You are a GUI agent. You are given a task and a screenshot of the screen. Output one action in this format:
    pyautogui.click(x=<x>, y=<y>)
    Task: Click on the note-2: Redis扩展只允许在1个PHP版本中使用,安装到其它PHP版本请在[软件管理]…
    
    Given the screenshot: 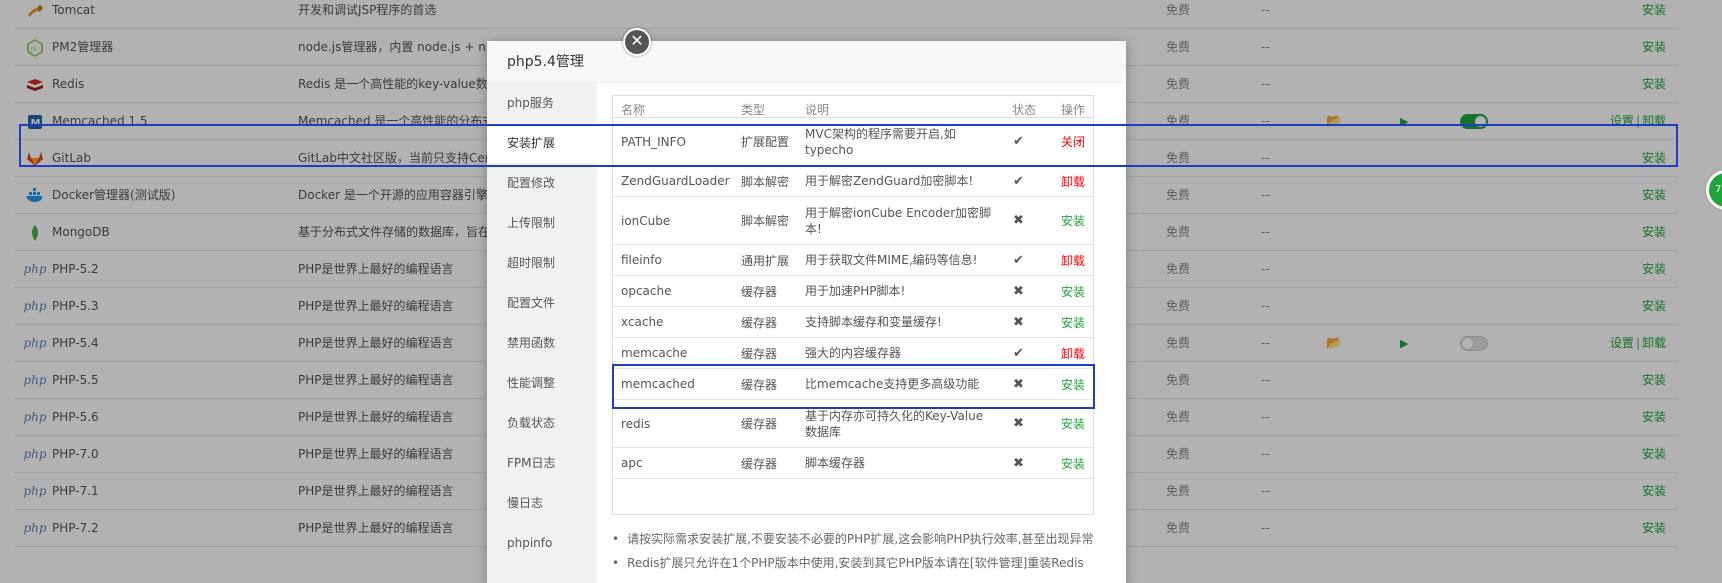 What is the action you would take?
    pyautogui.click(x=848, y=562)
    